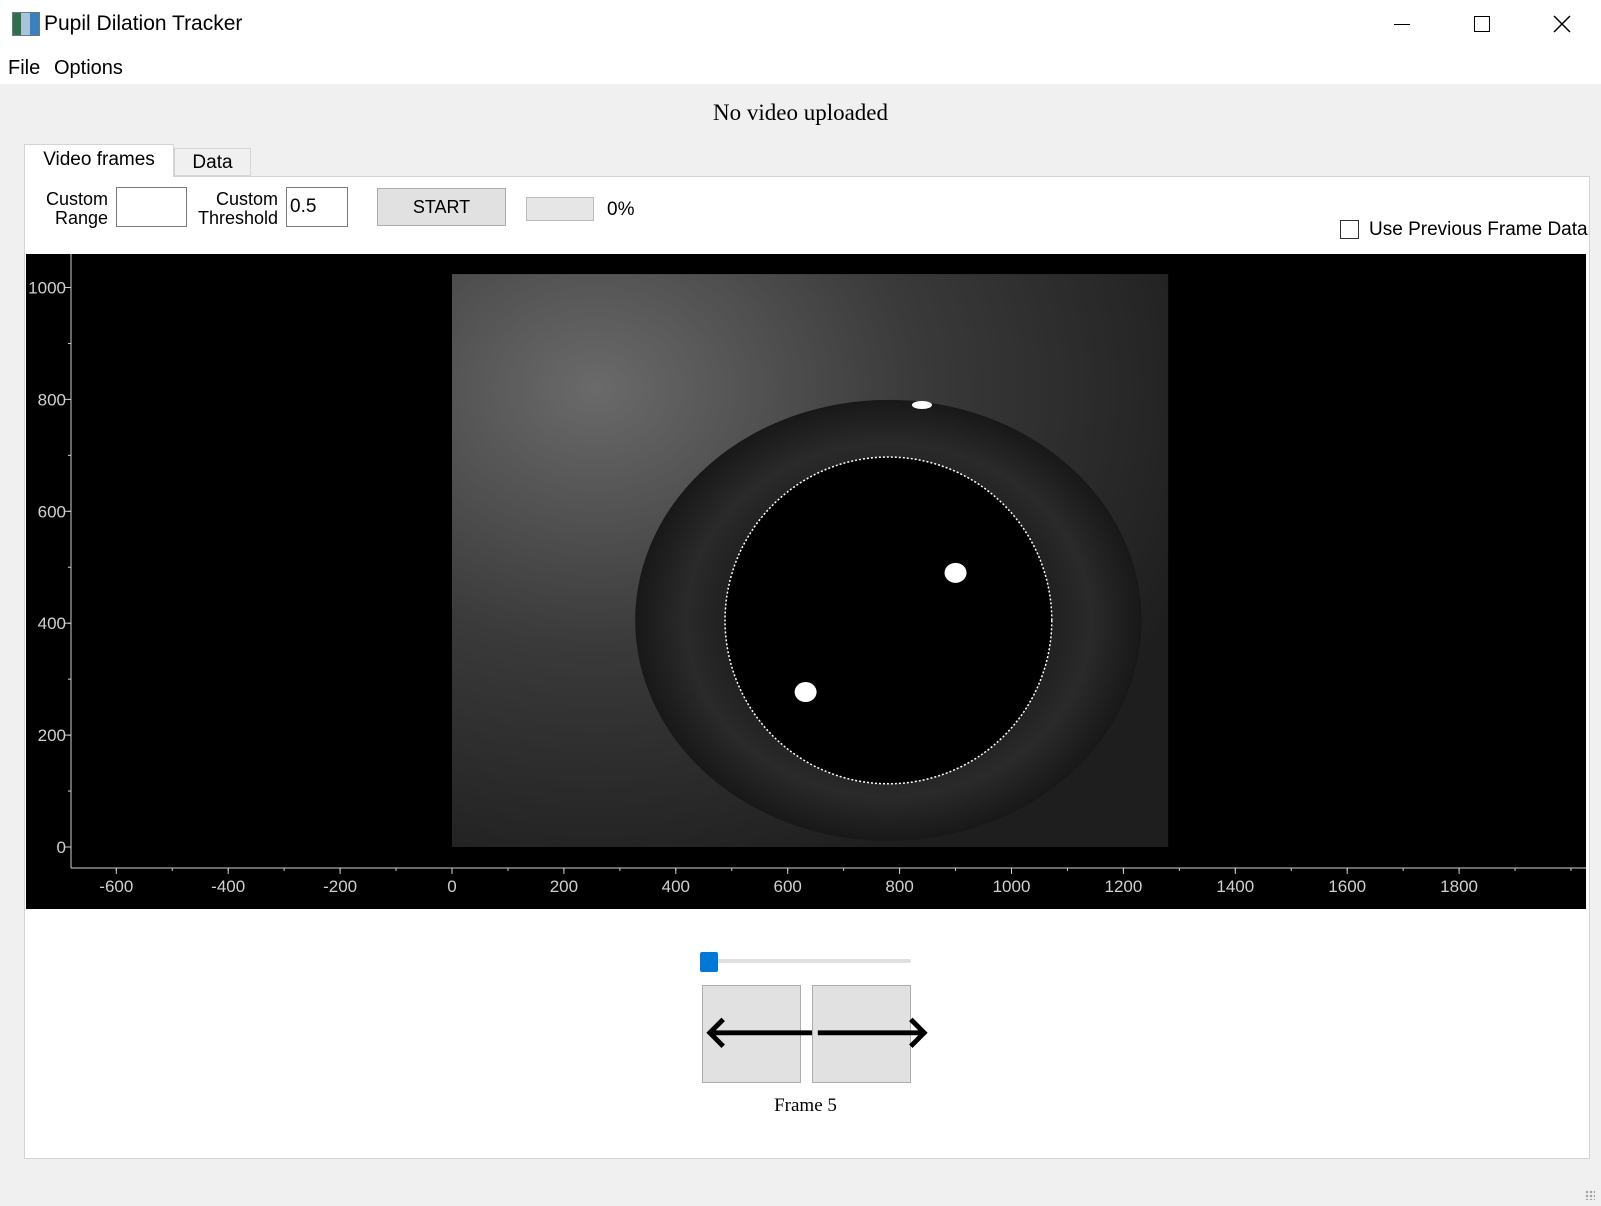 This screenshot has width=1601, height=1206. What do you see at coordinates (451, 886) in the screenshot?
I see `x-tick-label: 0` at bounding box center [451, 886].